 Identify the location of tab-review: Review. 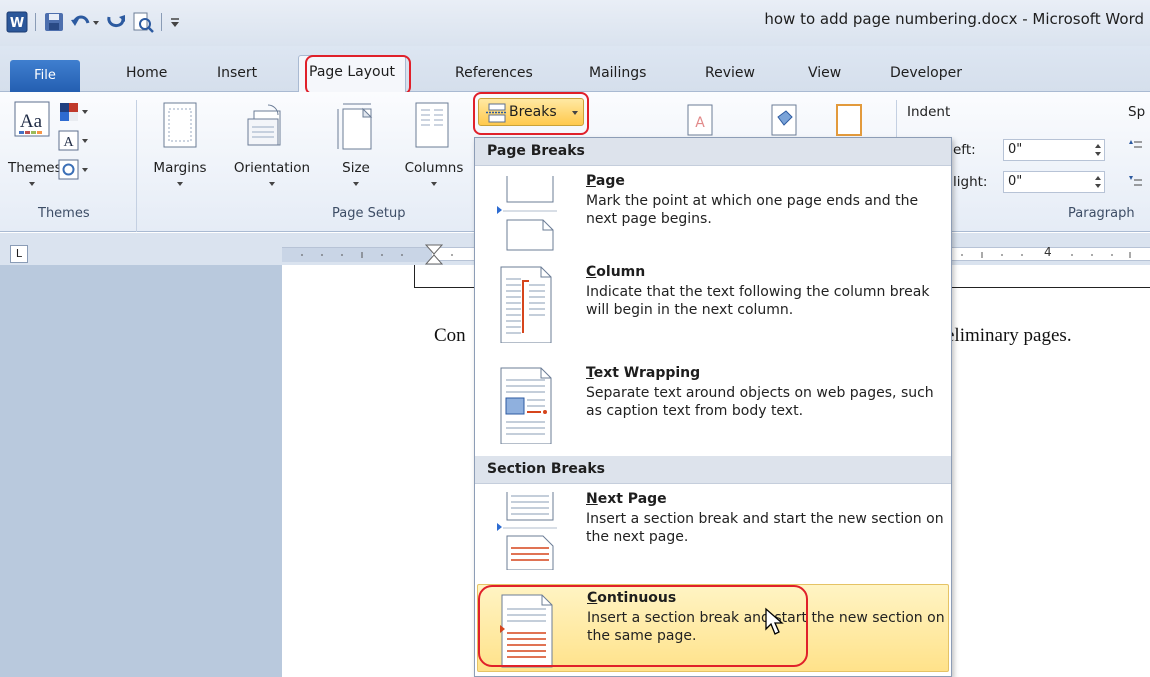
(730, 73).